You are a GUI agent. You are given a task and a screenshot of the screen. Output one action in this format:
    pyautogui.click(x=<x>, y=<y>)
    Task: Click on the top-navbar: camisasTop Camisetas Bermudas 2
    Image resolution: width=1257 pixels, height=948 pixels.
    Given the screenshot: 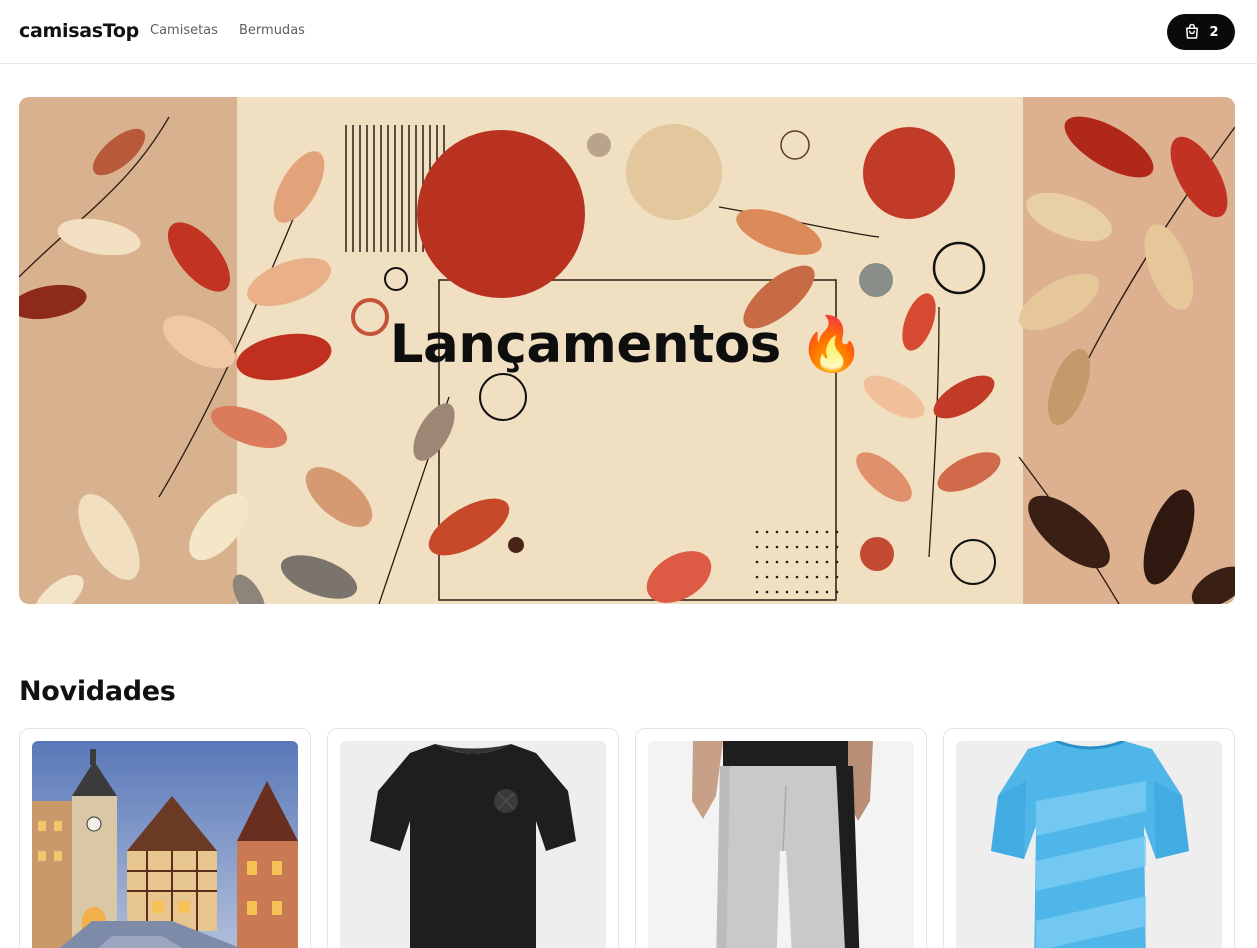 What is the action you would take?
    pyautogui.click(x=628, y=32)
    